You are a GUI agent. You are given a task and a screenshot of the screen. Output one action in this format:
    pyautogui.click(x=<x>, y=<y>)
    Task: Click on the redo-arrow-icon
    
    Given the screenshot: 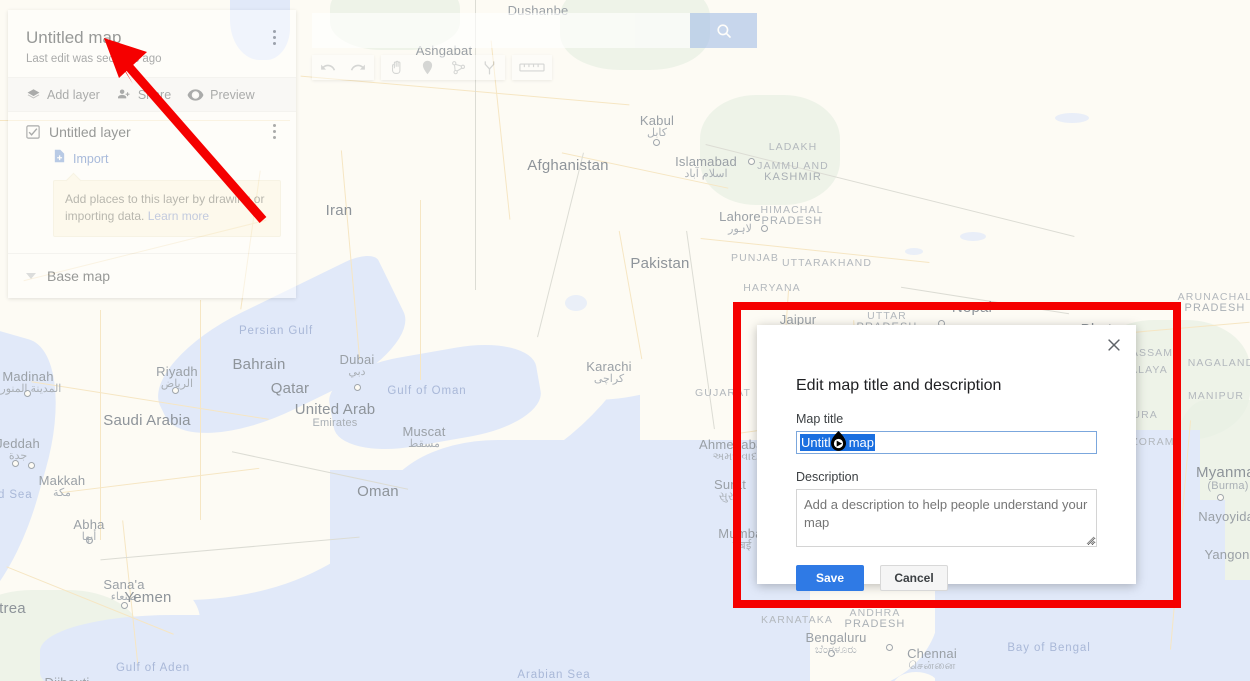 What is the action you would take?
    pyautogui.click(x=358, y=67)
    